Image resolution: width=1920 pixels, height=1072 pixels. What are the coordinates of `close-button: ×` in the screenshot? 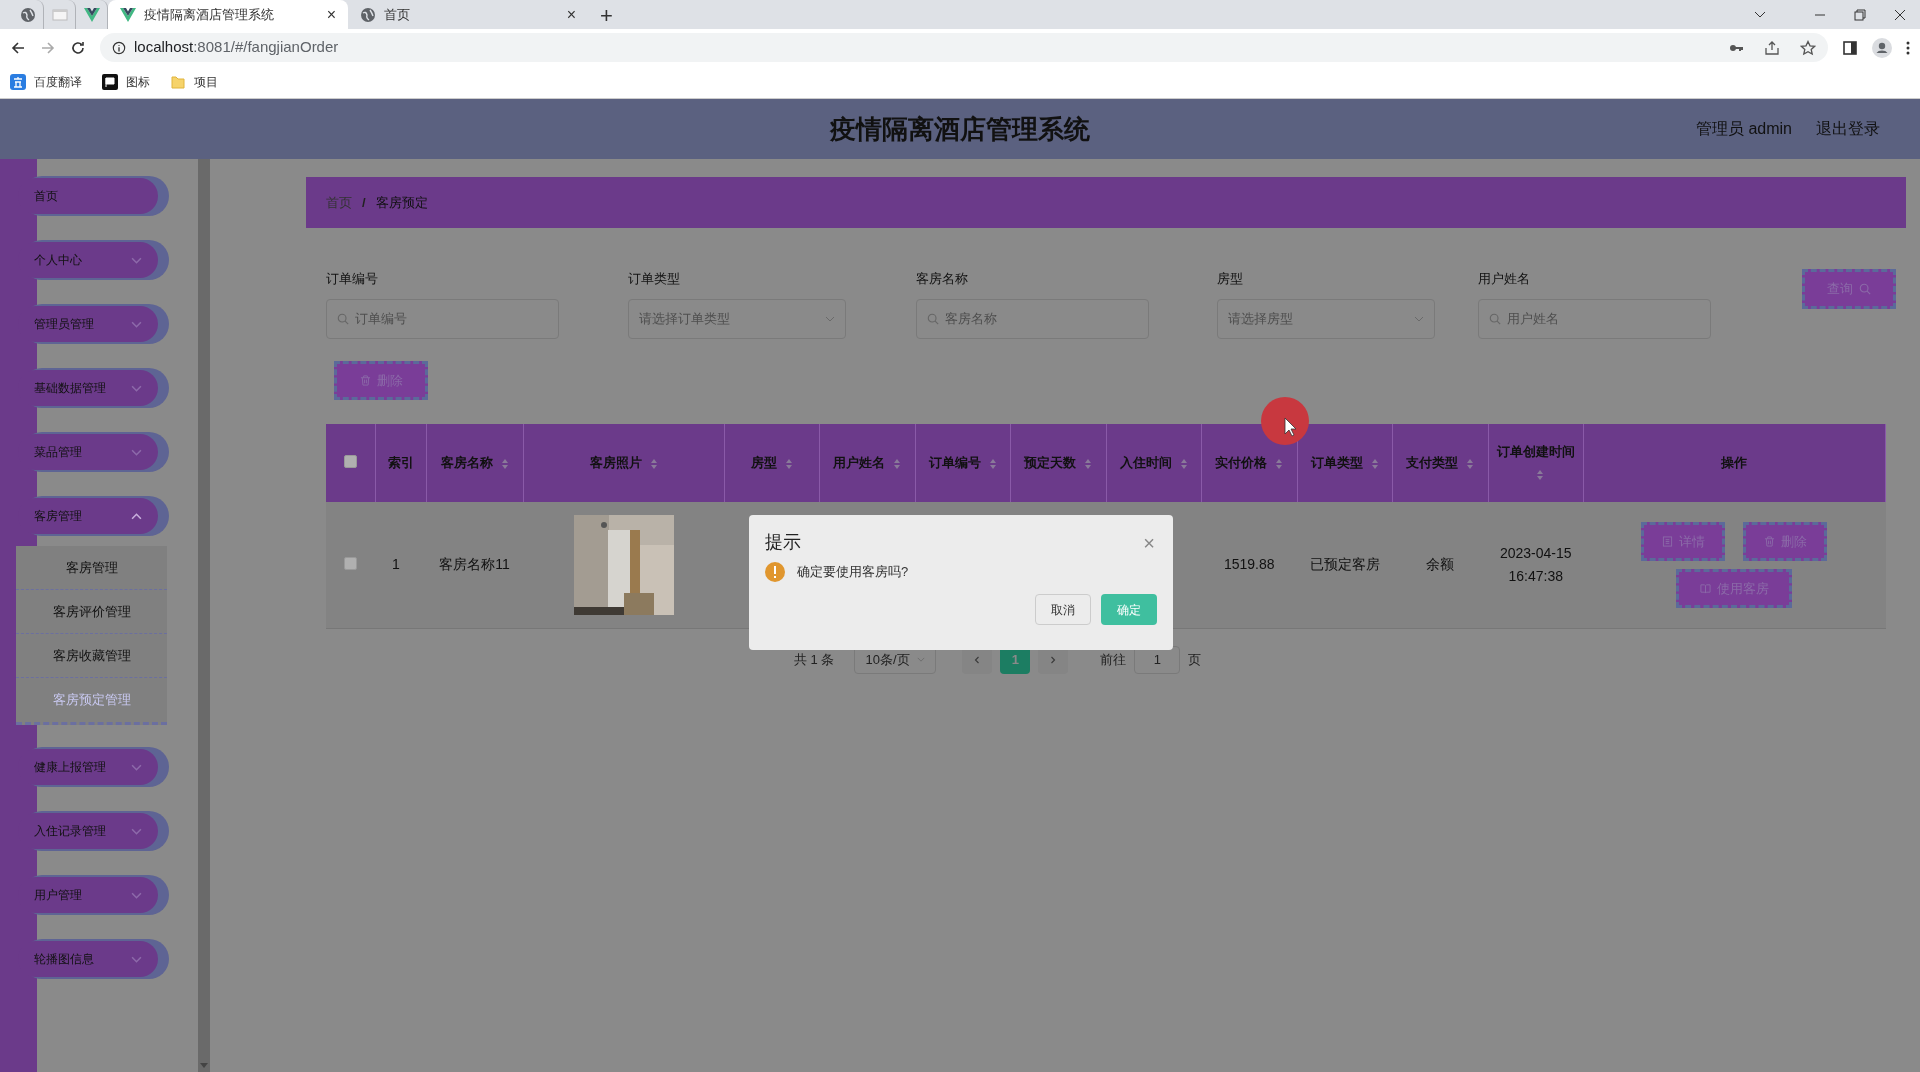 It's located at (1149, 542).